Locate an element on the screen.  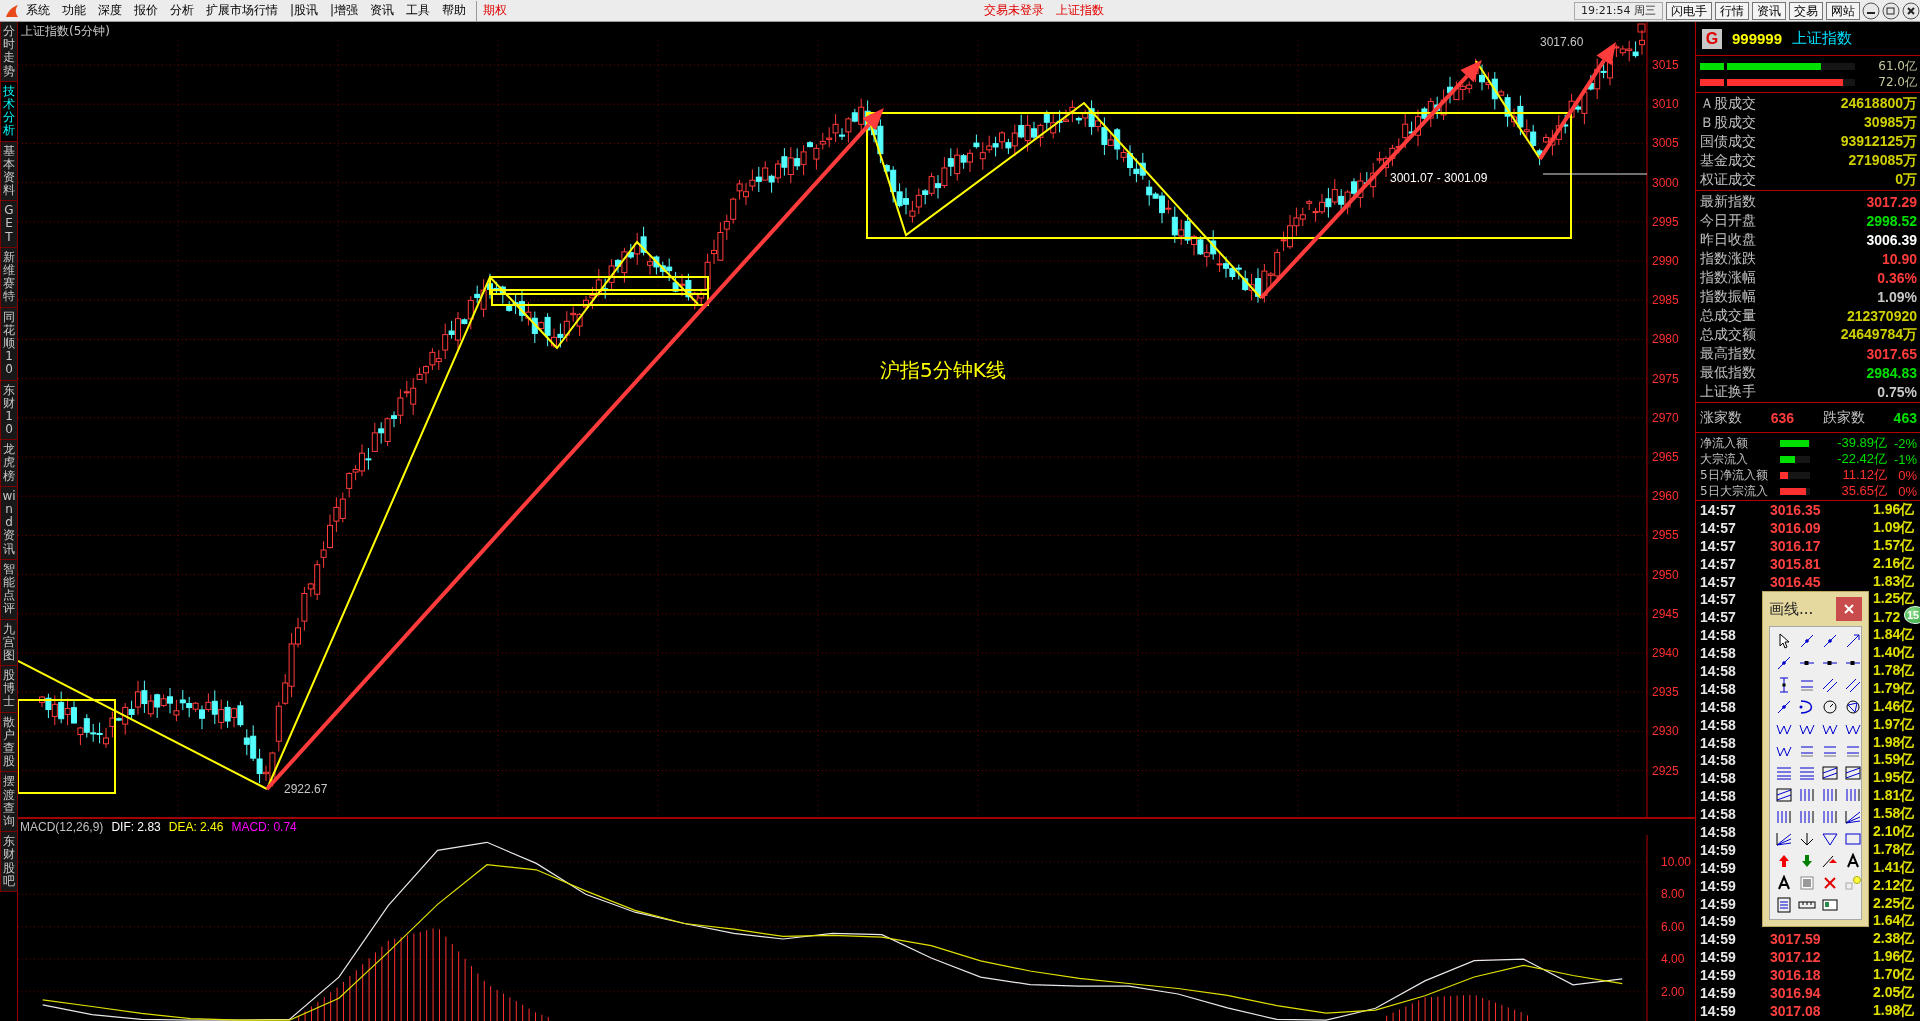
stat-label: 总成交量 is located at coordinates (1728, 315).